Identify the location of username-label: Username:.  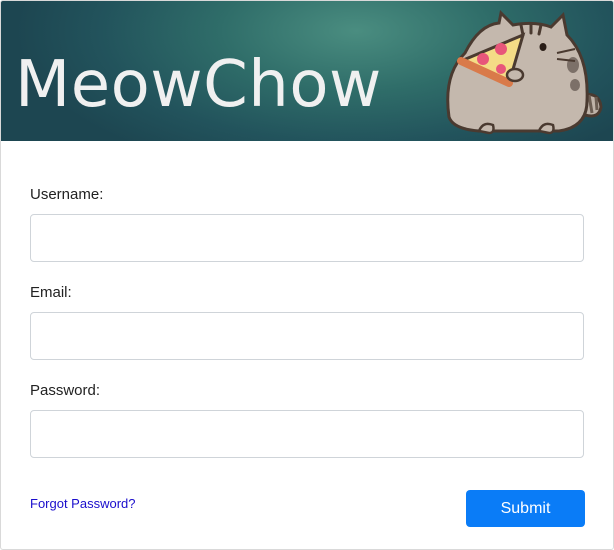
(67, 194).